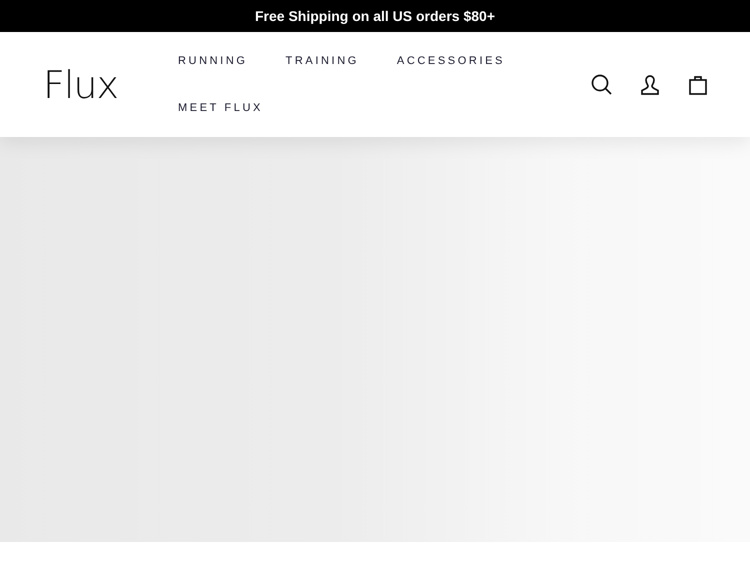 The width and height of the screenshot is (750, 563). I want to click on logo: Flux, so click(89, 85).